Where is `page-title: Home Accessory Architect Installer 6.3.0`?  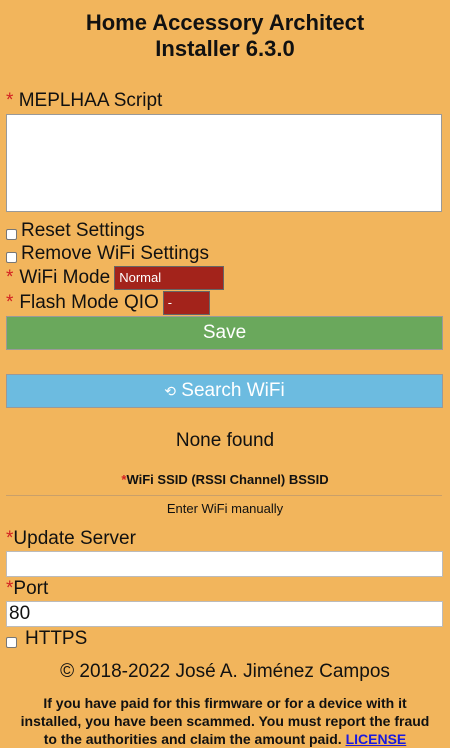
page-title: Home Accessory Architect Installer 6.3.0 is located at coordinates (225, 36).